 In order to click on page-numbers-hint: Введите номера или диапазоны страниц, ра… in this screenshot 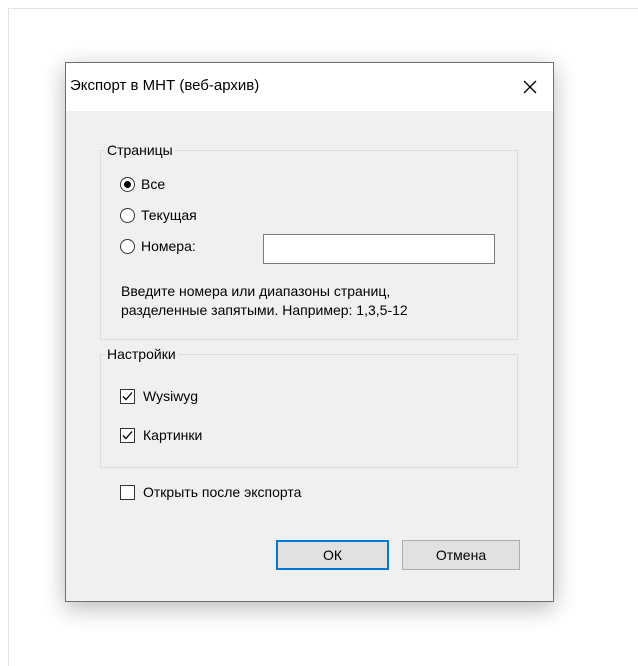, I will do `click(311, 301)`.